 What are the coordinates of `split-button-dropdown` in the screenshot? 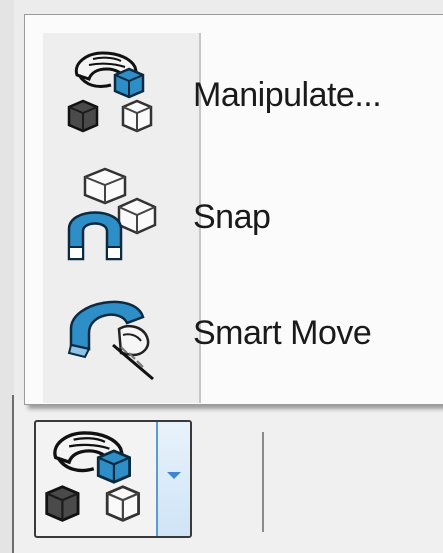 It's located at (173, 479).